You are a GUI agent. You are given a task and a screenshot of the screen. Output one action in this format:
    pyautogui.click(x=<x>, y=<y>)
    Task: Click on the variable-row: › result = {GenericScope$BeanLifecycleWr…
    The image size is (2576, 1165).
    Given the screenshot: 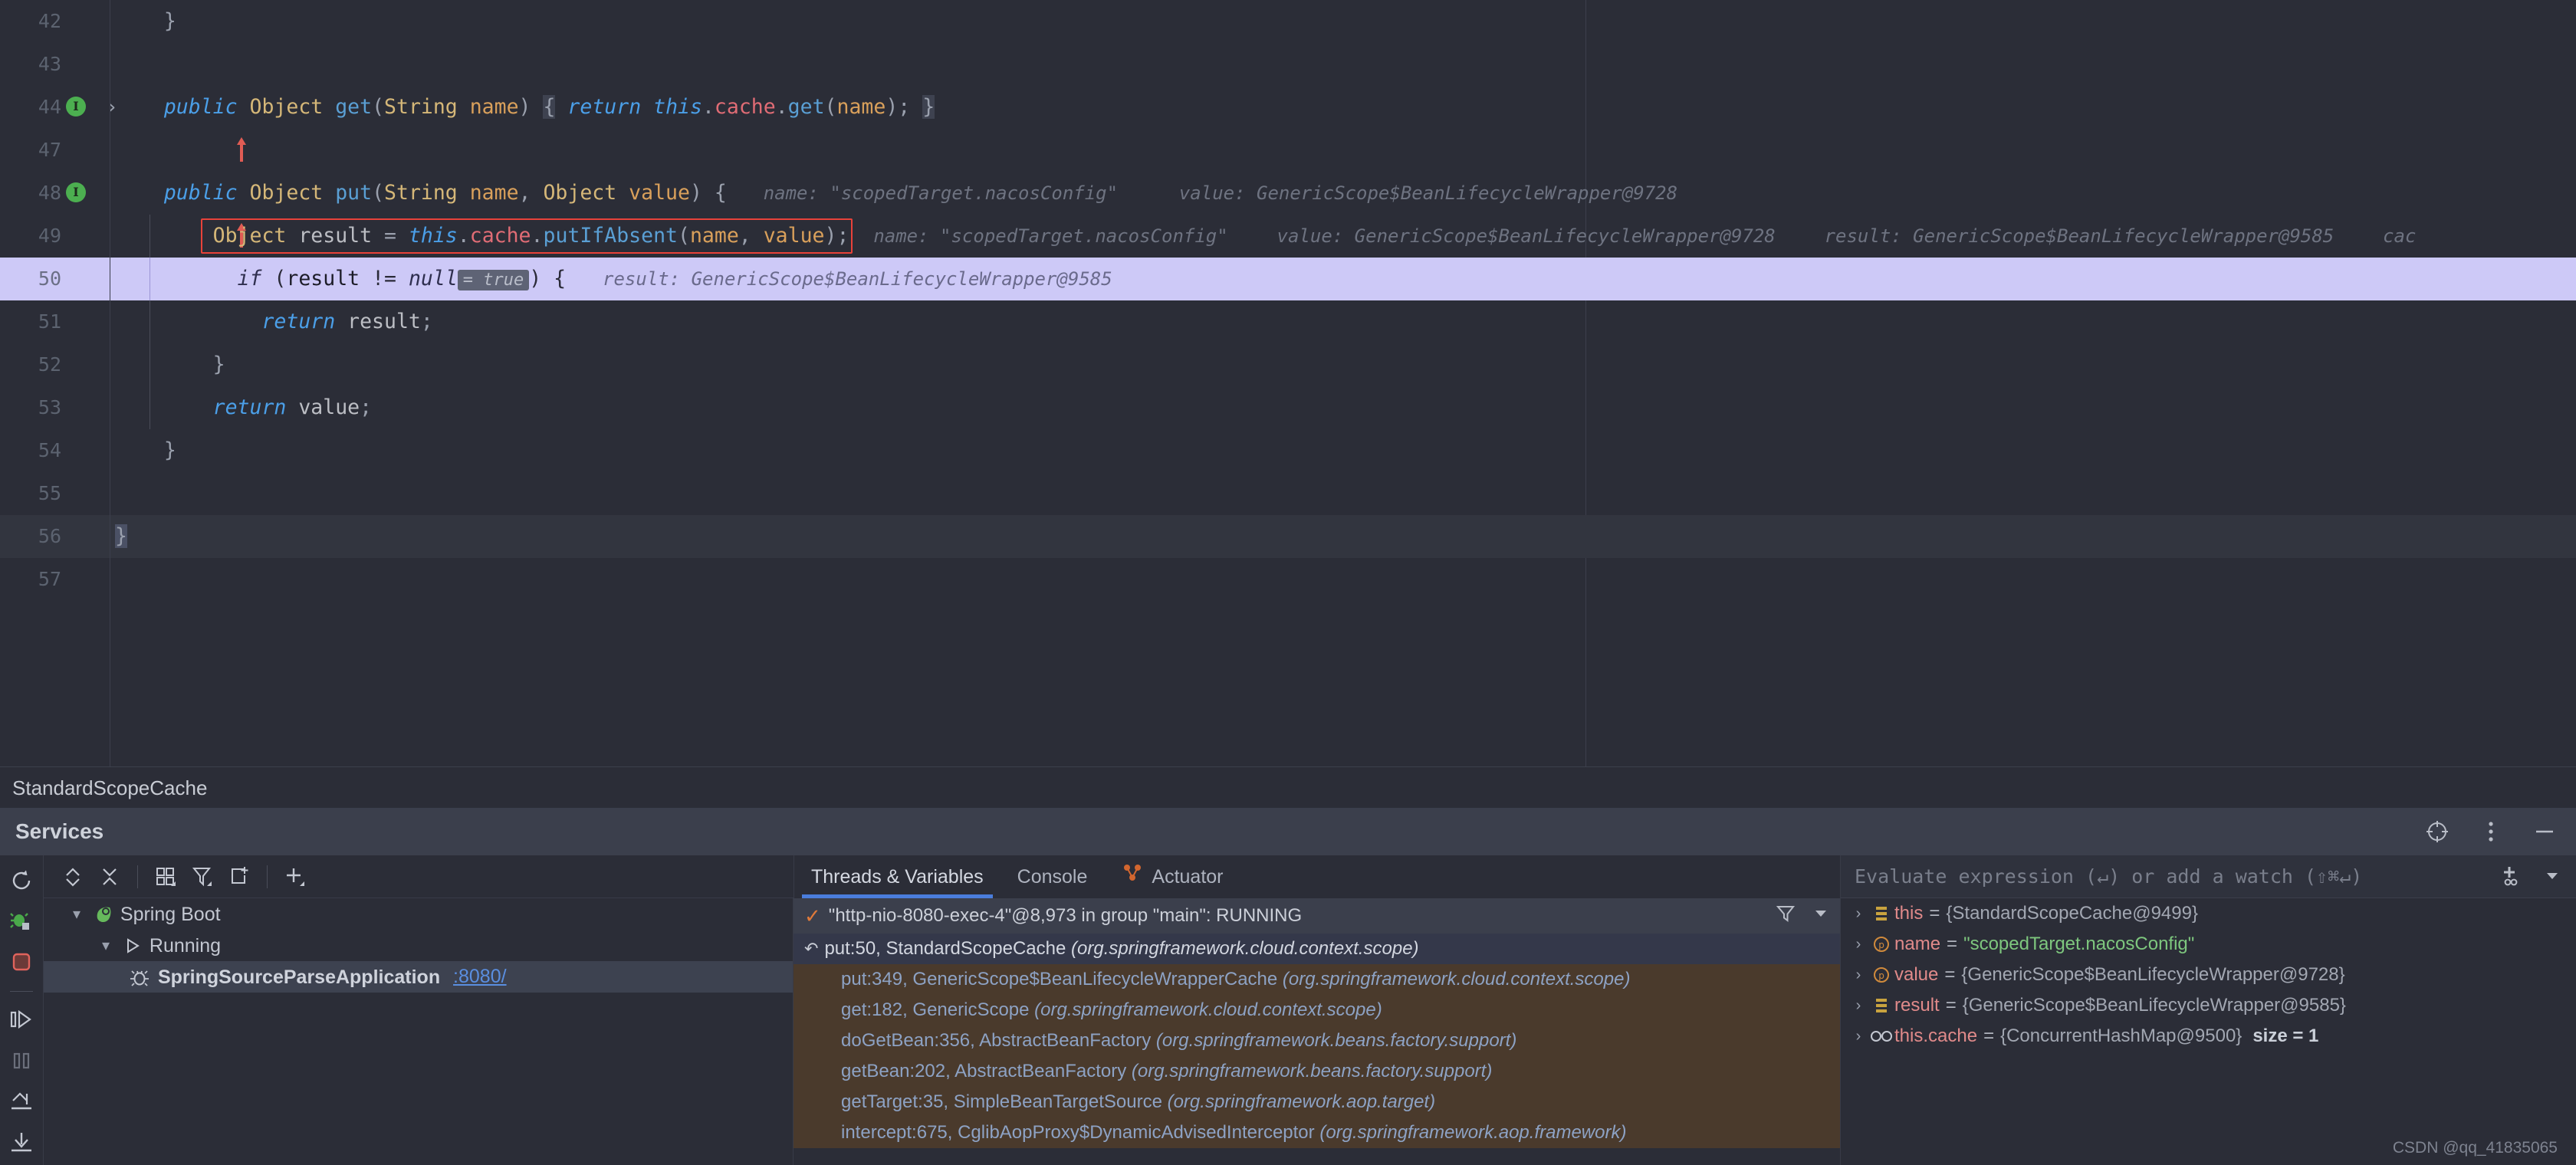 What is the action you would take?
    pyautogui.click(x=2208, y=1005)
    